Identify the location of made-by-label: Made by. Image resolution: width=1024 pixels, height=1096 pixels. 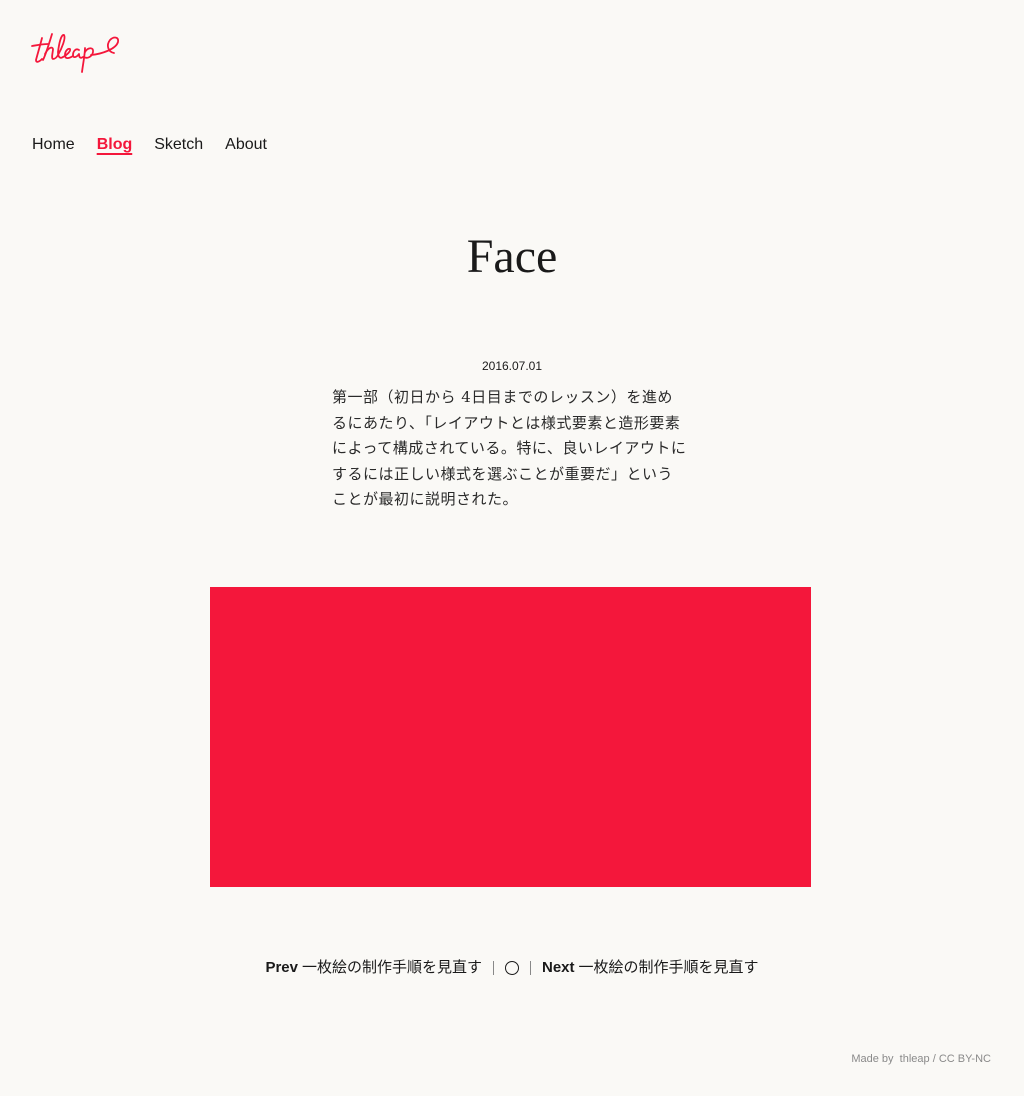
(872, 1059).